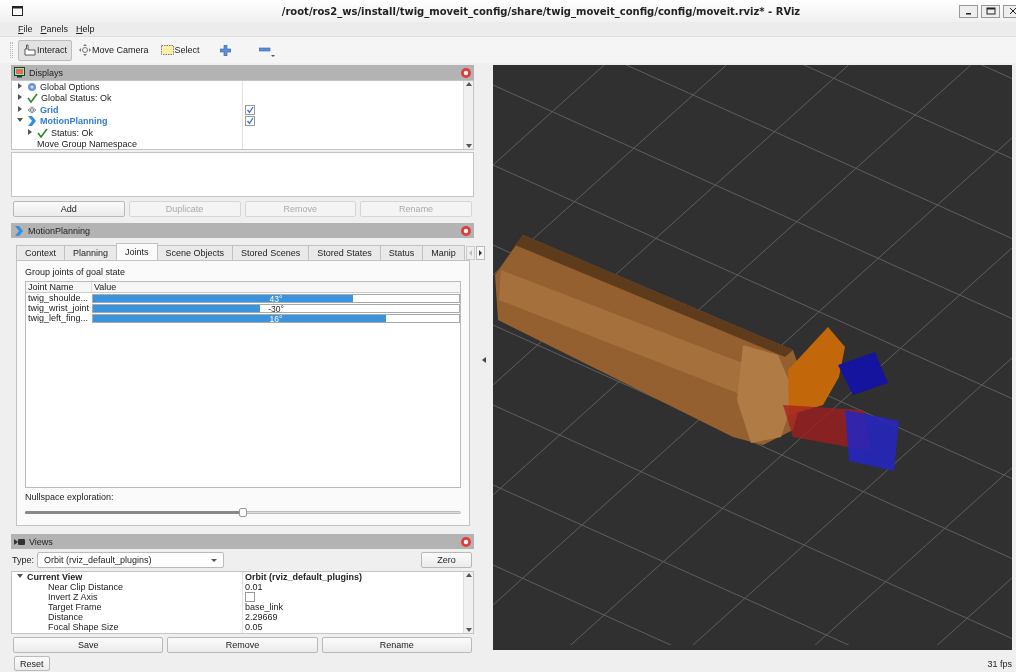 Image resolution: width=1016 pixels, height=672 pixels. Describe the element at coordinates (83, 627) in the screenshot. I see `property-name: Focal Shape Size` at that location.